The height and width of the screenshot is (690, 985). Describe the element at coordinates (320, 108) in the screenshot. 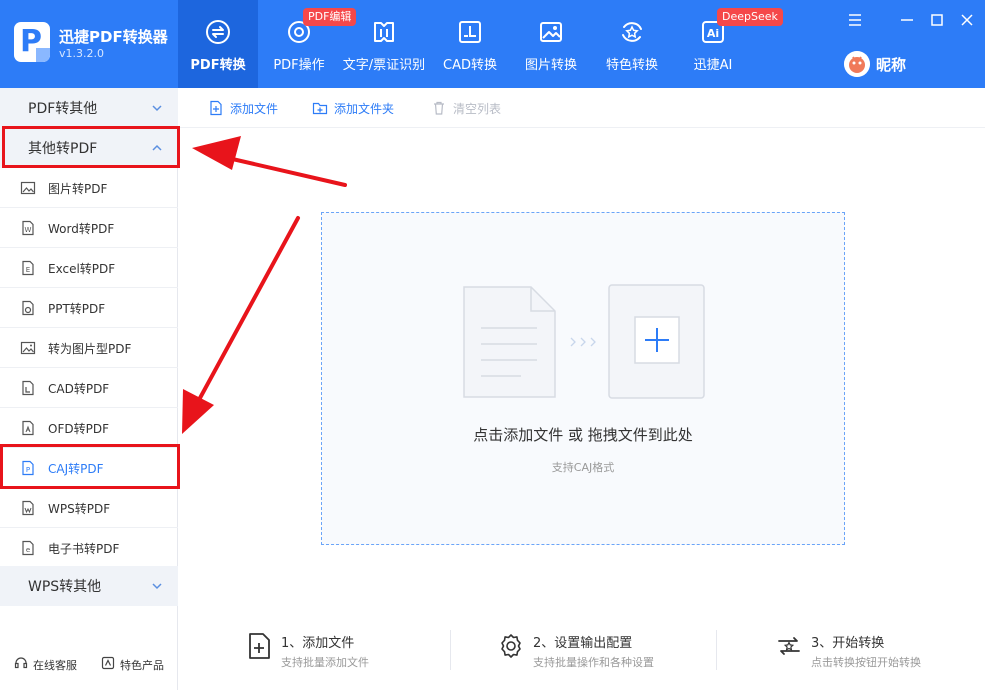

I see `add-folder-icon` at that location.